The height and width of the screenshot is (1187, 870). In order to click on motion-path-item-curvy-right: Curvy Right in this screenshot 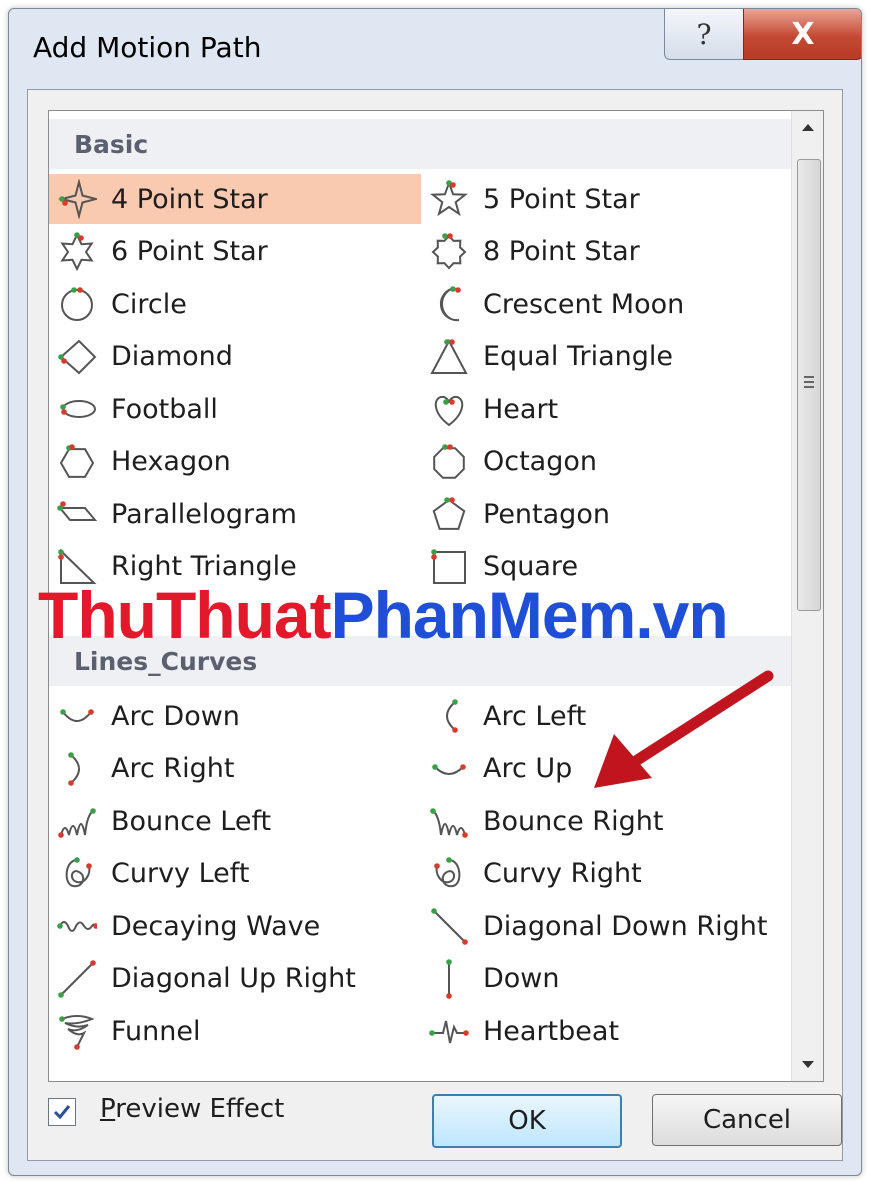, I will do `click(606, 874)`.